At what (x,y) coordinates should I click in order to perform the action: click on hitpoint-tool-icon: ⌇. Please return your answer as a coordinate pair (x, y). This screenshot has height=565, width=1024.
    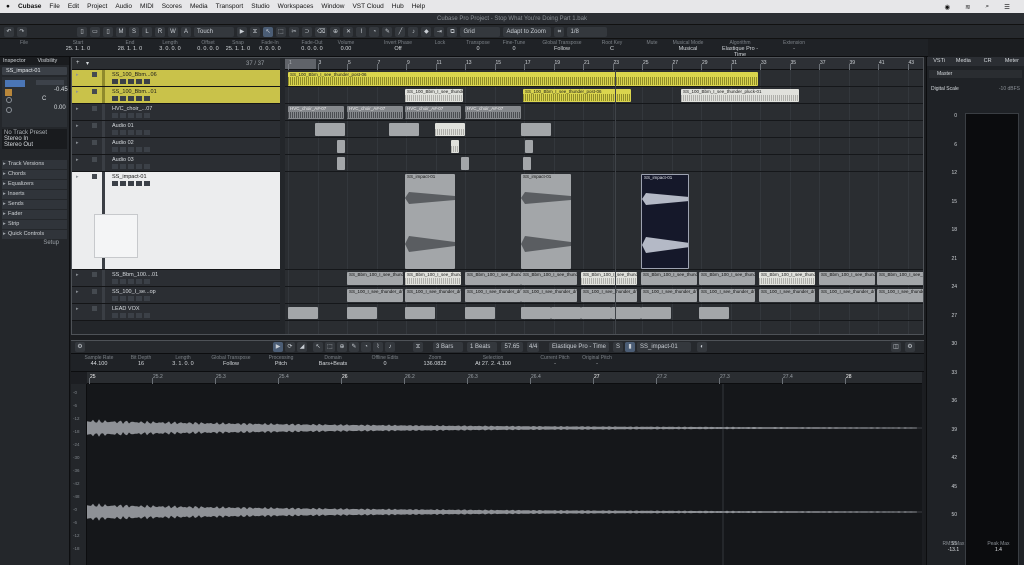
    Looking at the image, I should click on (378, 347).